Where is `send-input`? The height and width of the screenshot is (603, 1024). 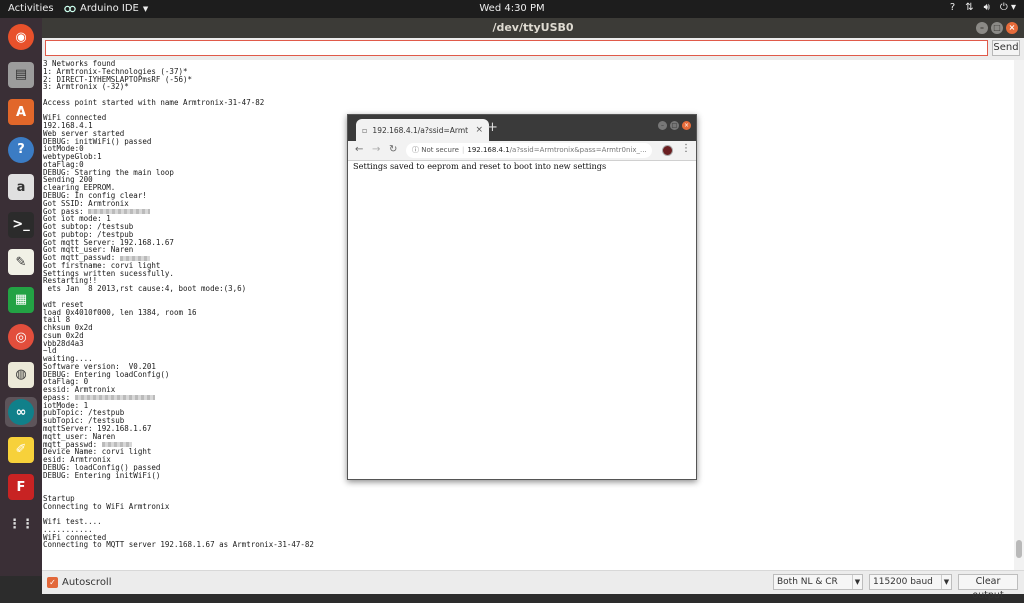 send-input is located at coordinates (516, 48).